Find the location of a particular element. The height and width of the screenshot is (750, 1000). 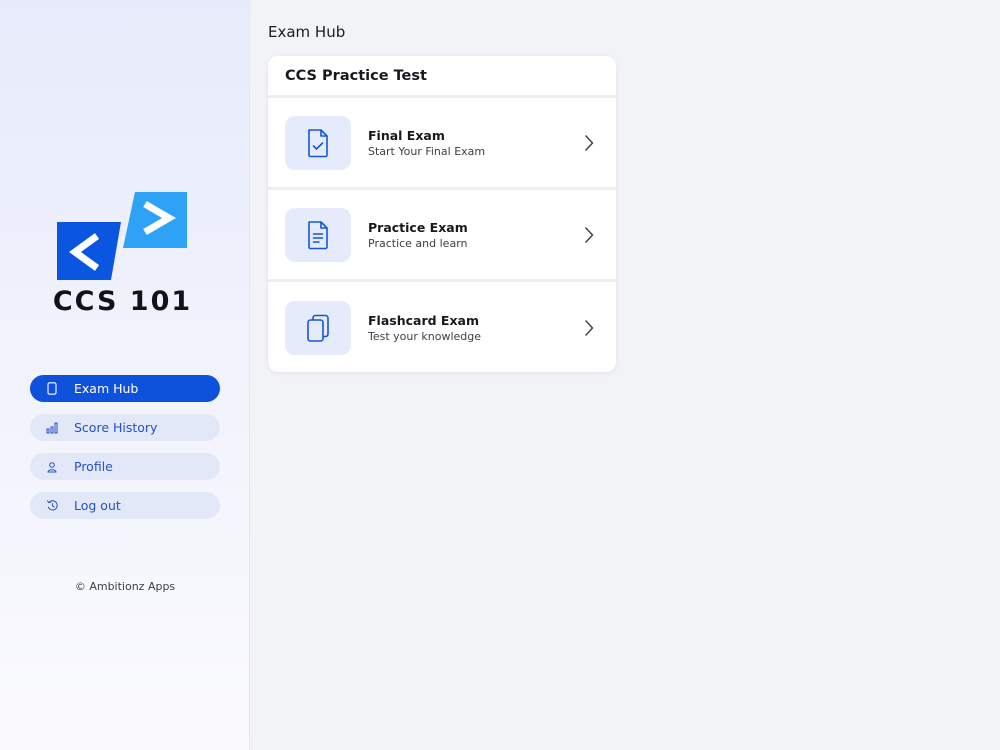

card-title: CCS Practice Test is located at coordinates (442, 77).